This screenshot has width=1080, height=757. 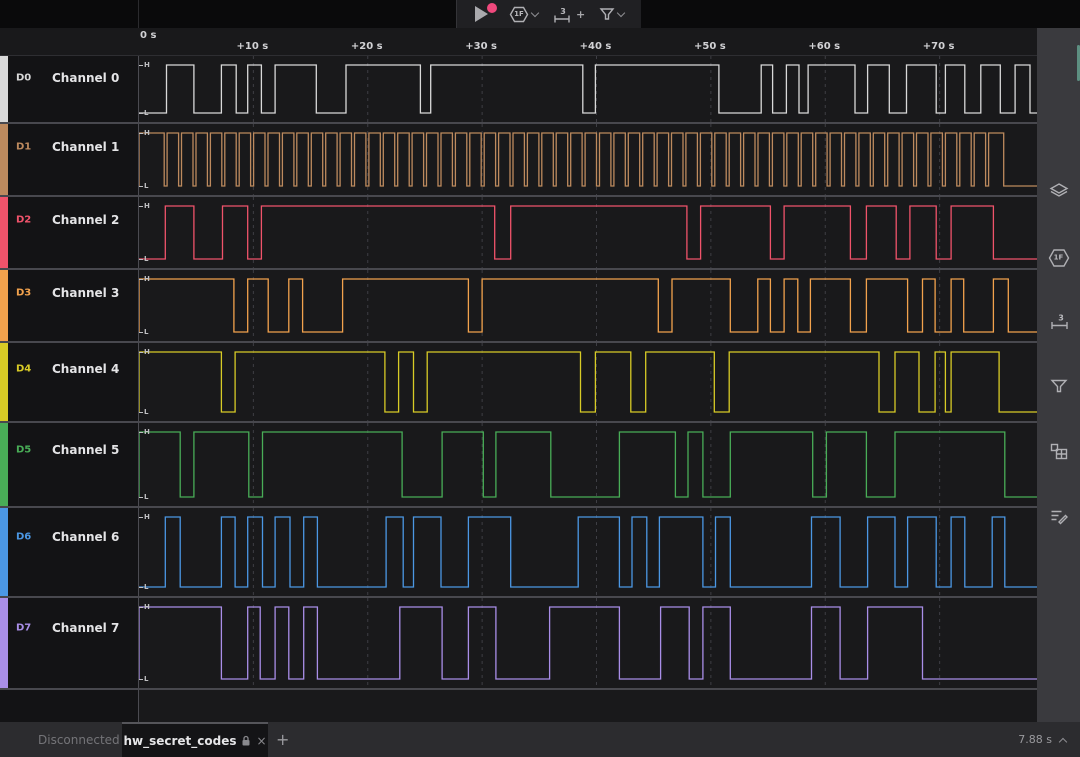 What do you see at coordinates (86, 147) in the screenshot?
I see `channel-name-label: Channel 1` at bounding box center [86, 147].